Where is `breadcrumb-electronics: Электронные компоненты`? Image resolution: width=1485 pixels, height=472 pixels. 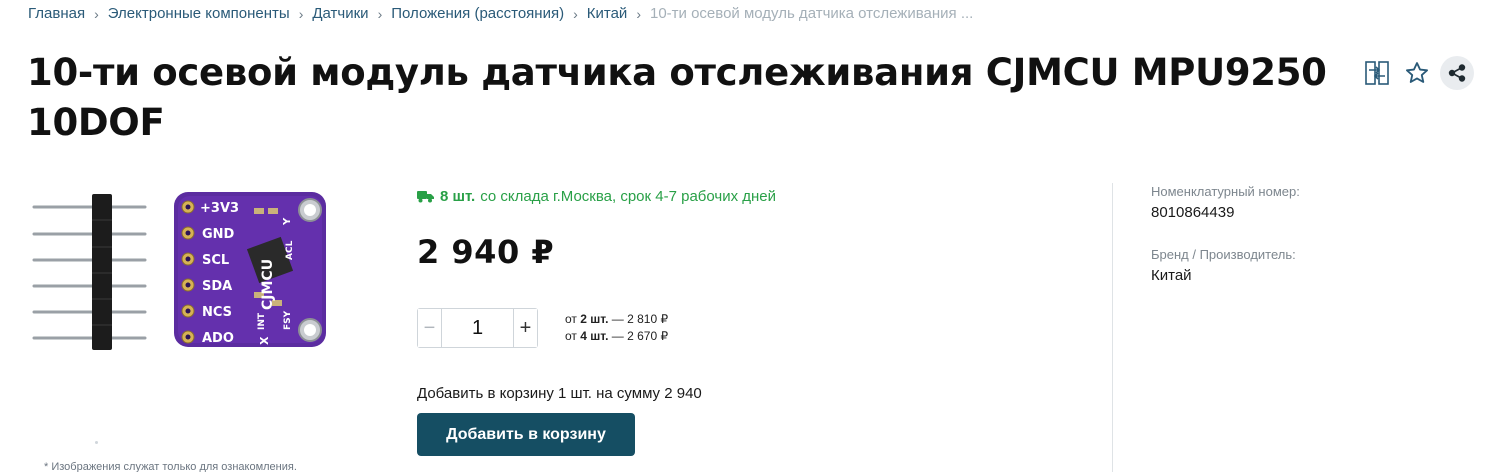
breadcrumb-electronics: Электронные компоненты is located at coordinates (199, 13).